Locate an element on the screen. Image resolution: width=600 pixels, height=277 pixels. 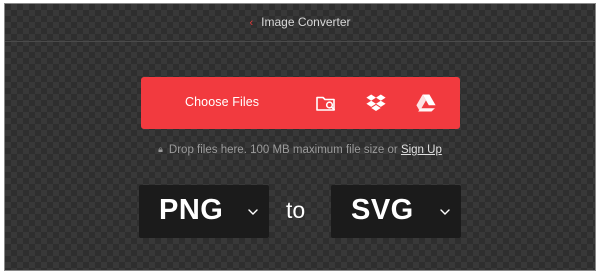
dropbox-icon is located at coordinates (376, 103).